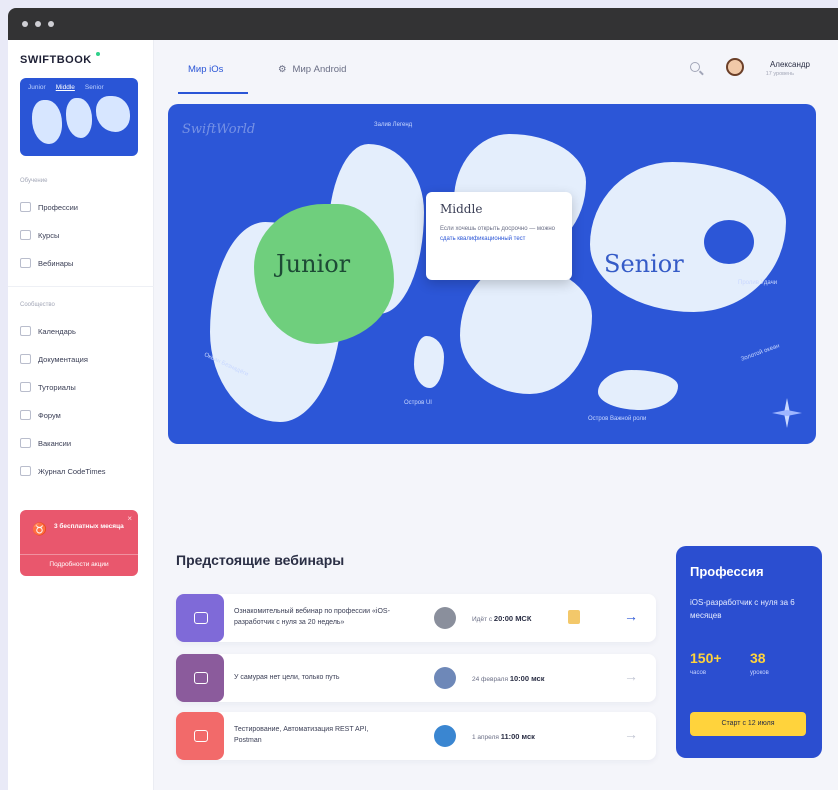 The image size is (838, 790). I want to click on sidebar-divider, so click(81, 286).